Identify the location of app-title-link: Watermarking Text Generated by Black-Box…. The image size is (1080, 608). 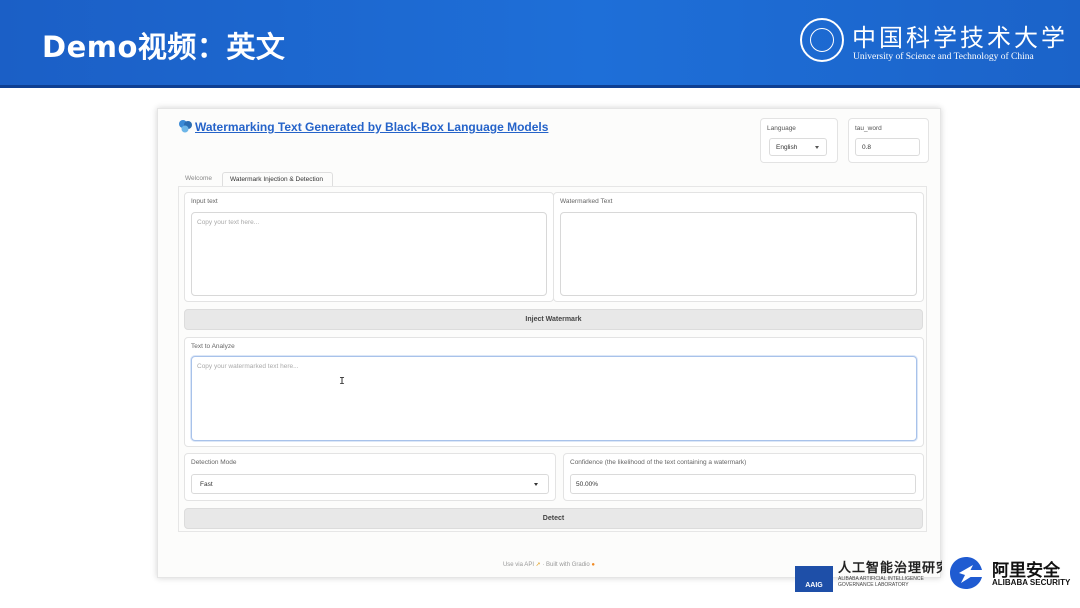
(371, 127).